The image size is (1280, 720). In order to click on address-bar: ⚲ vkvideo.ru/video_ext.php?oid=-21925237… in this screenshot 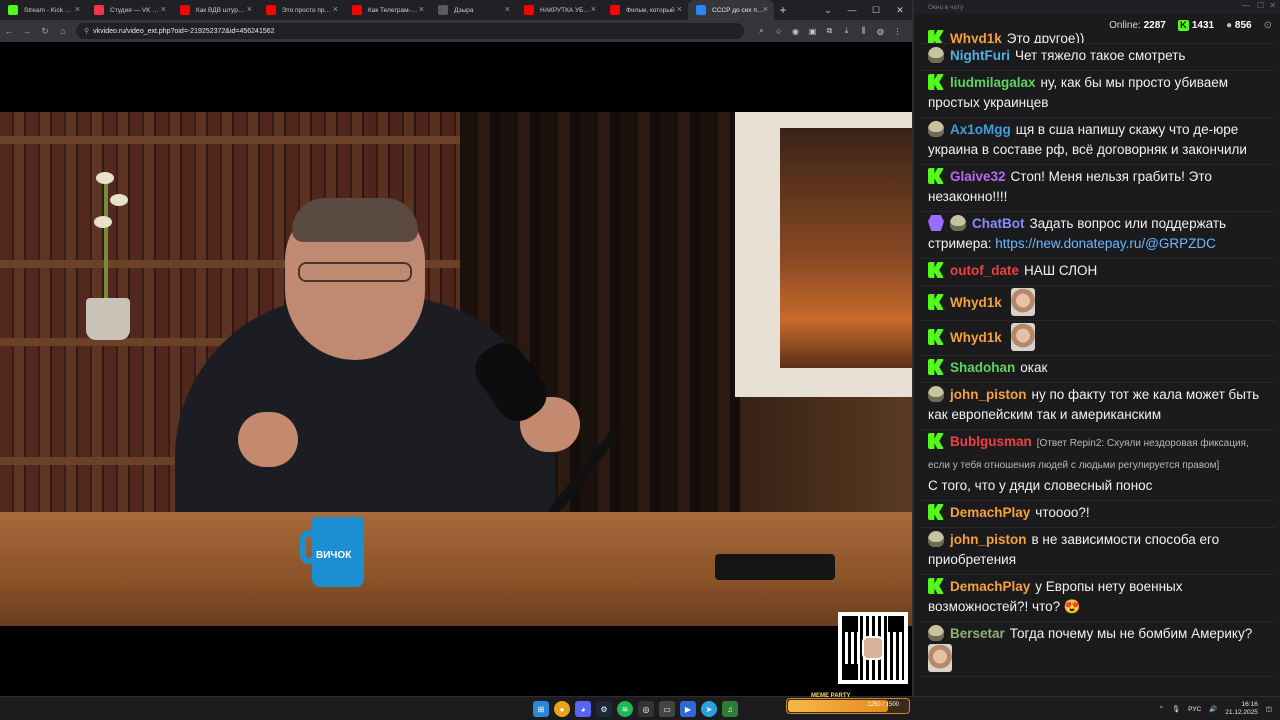, I will do `click(410, 31)`.